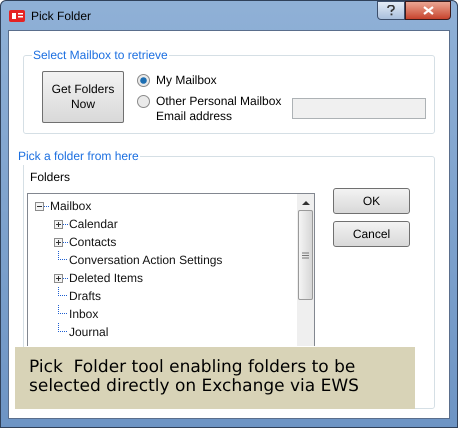 Image resolution: width=458 pixels, height=428 pixels. I want to click on grip-icon, so click(305, 255).